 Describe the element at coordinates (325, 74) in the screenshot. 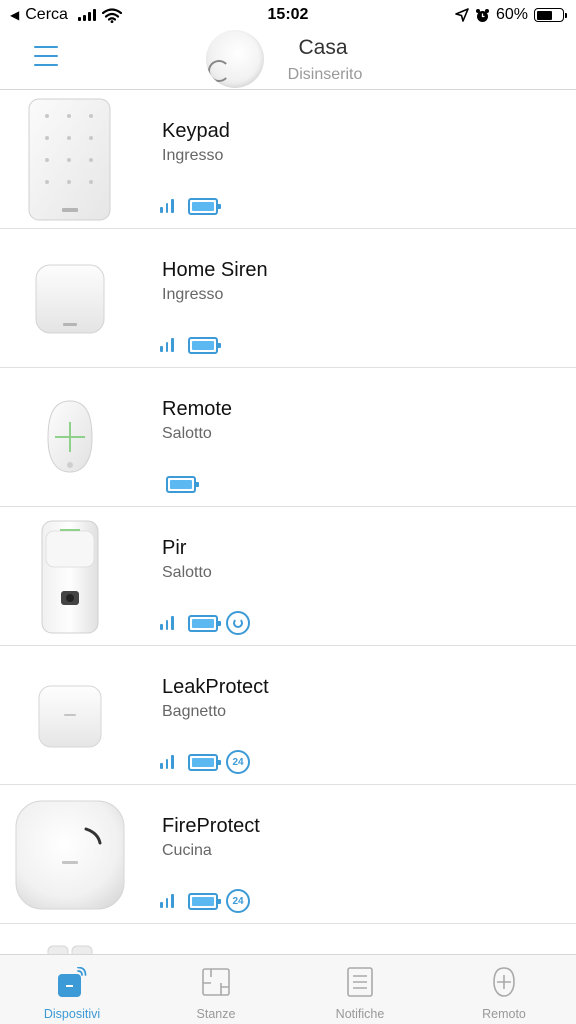

I see `hub-arm-status: Disinserito` at that location.